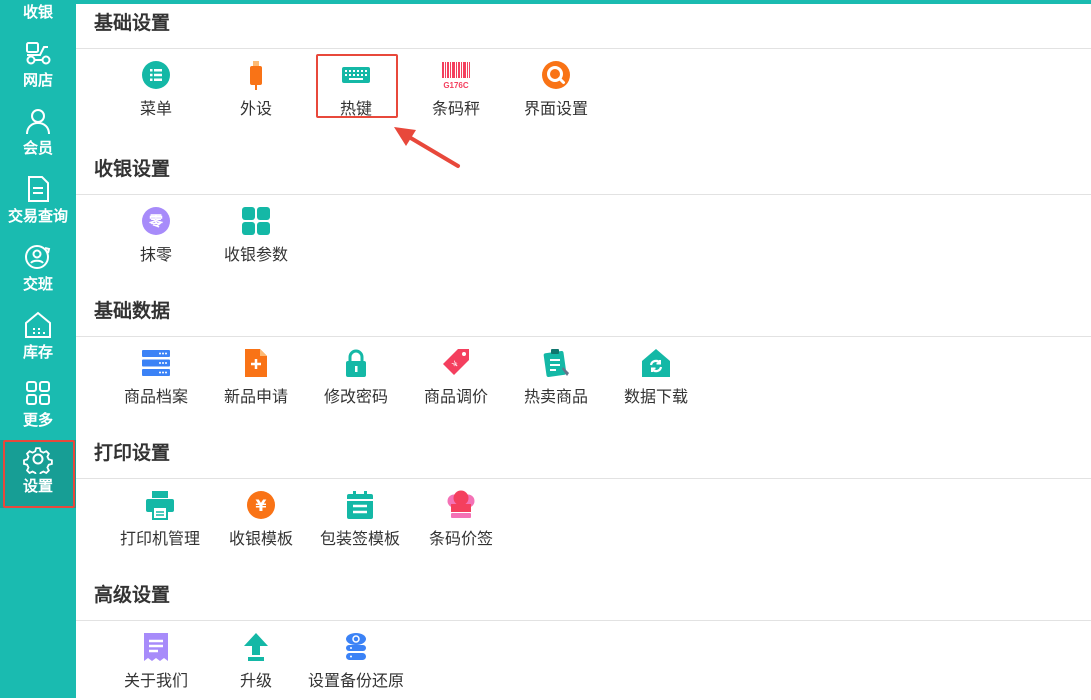  I want to click on price-tag-icon: ¥, so click(456, 363).